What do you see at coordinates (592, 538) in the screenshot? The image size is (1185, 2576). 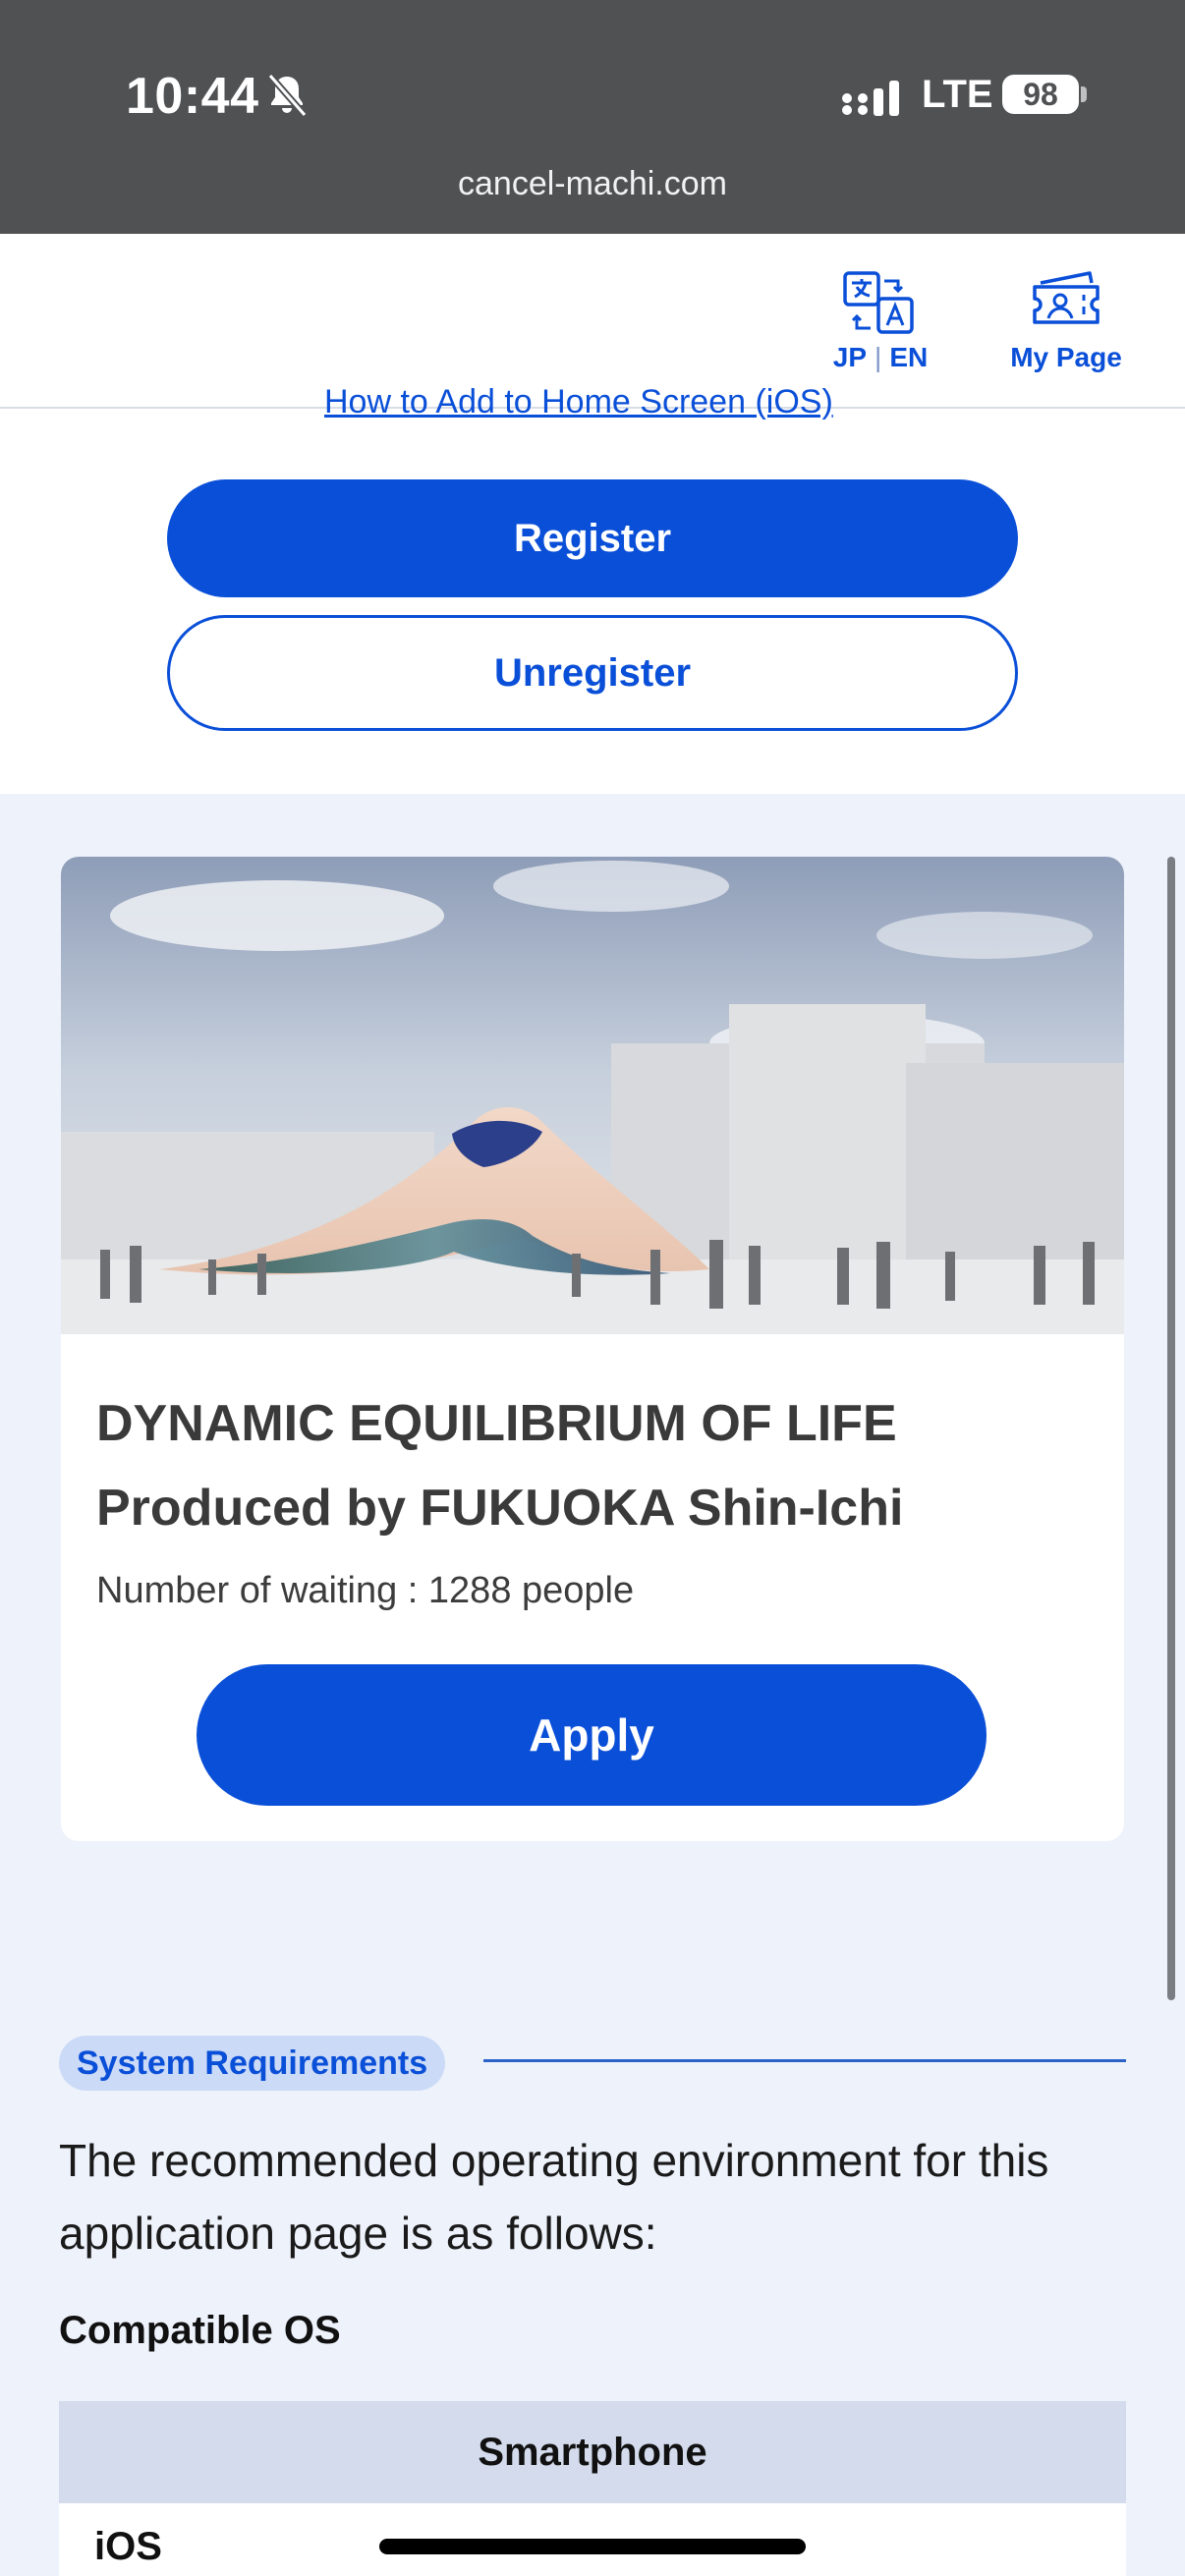 I see `register-button: Register` at bounding box center [592, 538].